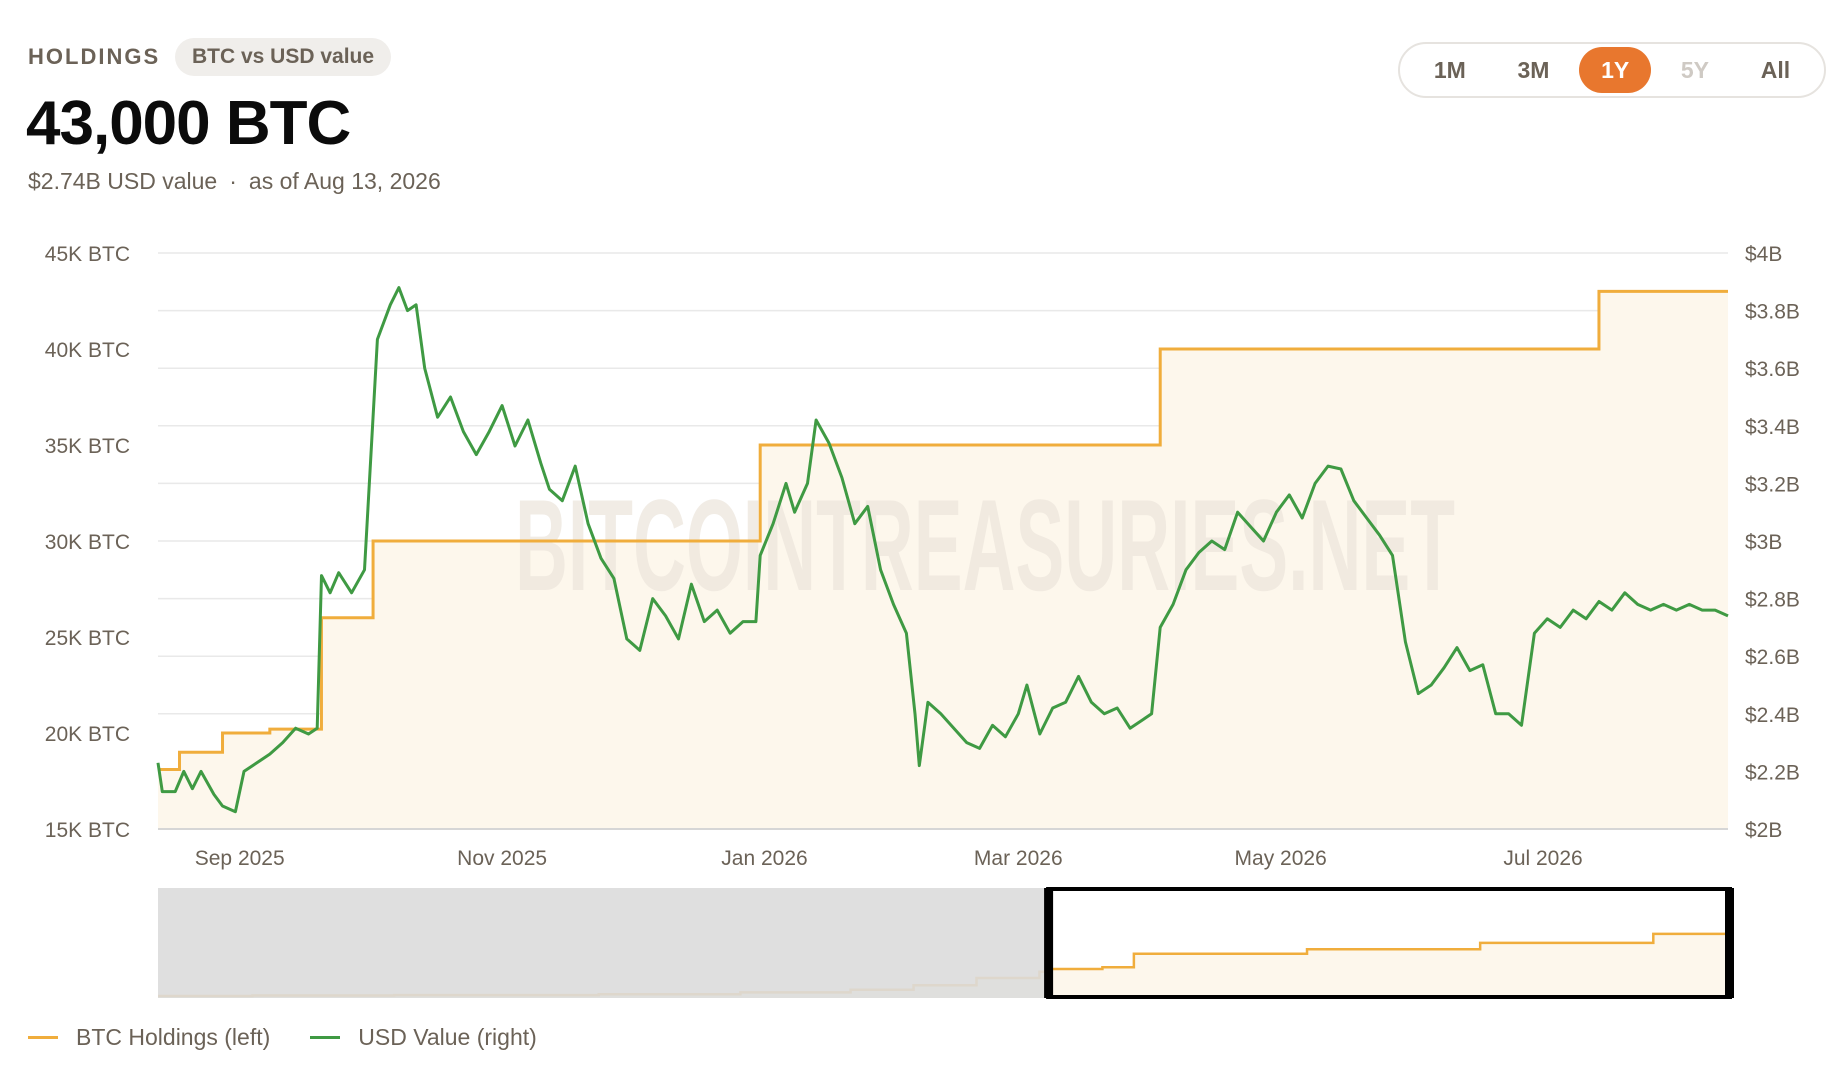  I want to click on y-right-tick-label: $2.4B, so click(1772, 715).